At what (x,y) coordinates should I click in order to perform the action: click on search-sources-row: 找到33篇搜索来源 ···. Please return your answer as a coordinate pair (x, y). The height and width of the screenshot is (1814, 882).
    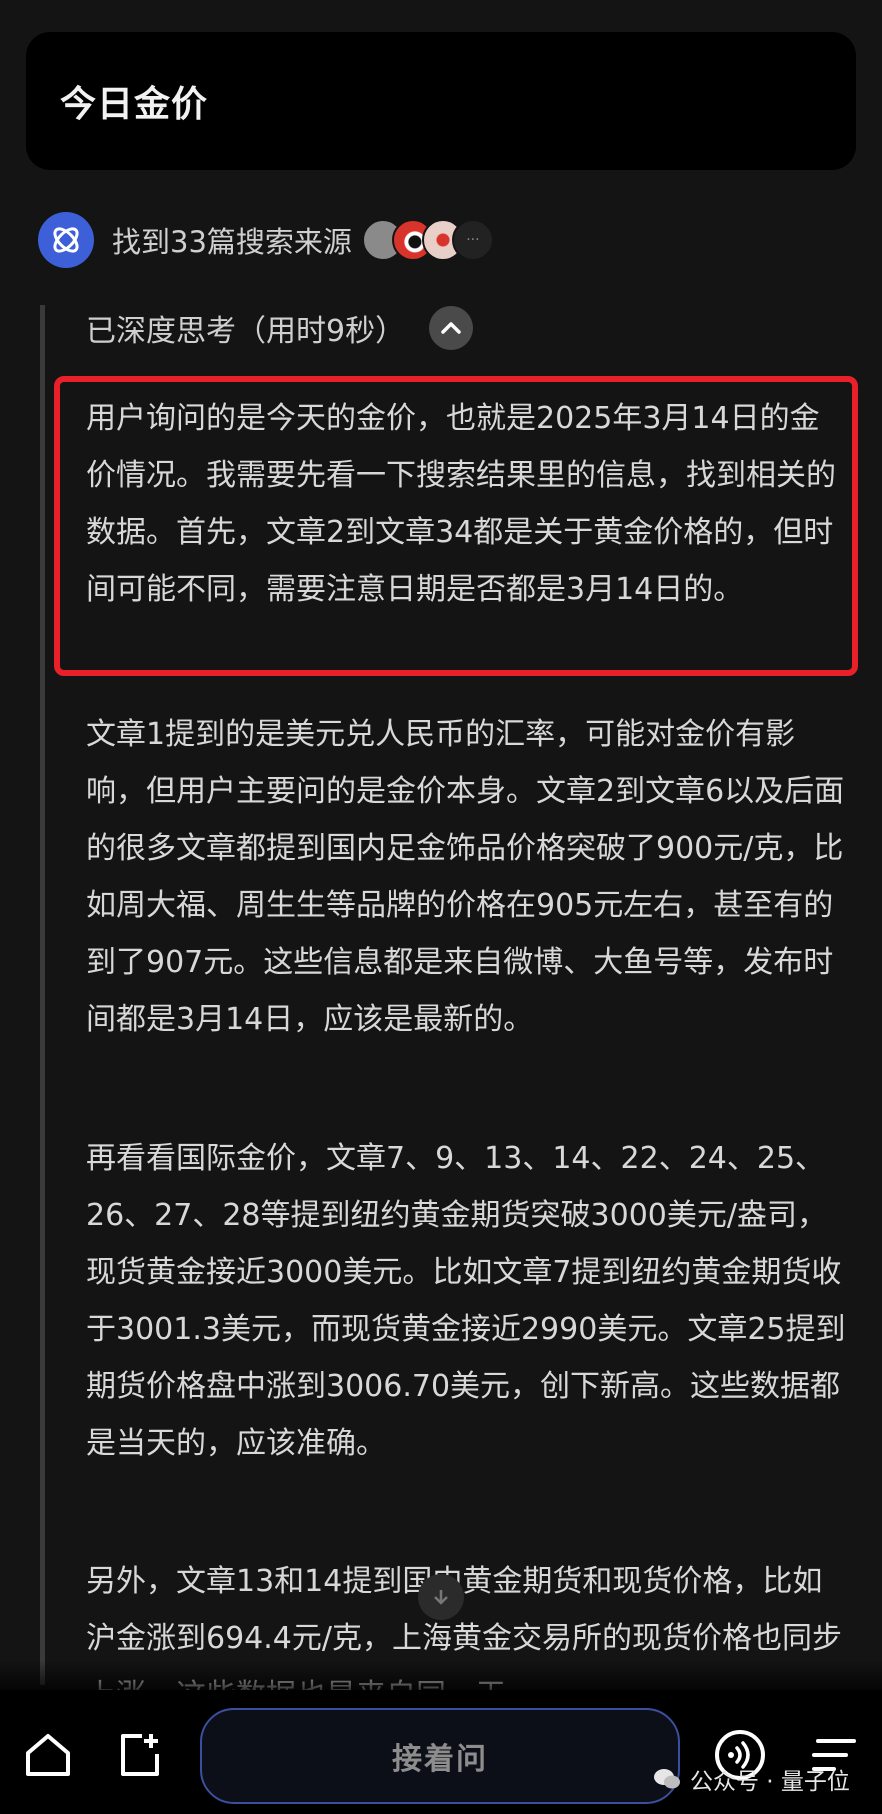
    Looking at the image, I should click on (266, 240).